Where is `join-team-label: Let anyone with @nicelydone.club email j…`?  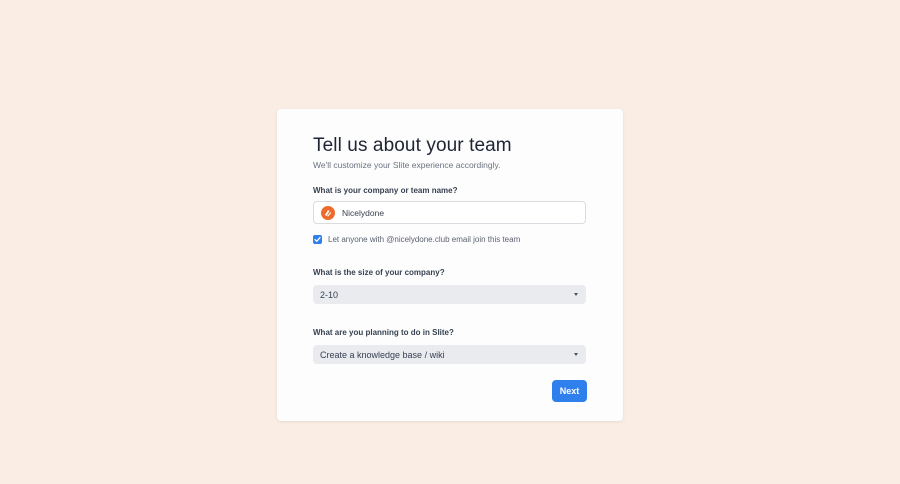 join-team-label: Let anyone with @nicelydone.club email j… is located at coordinates (424, 239).